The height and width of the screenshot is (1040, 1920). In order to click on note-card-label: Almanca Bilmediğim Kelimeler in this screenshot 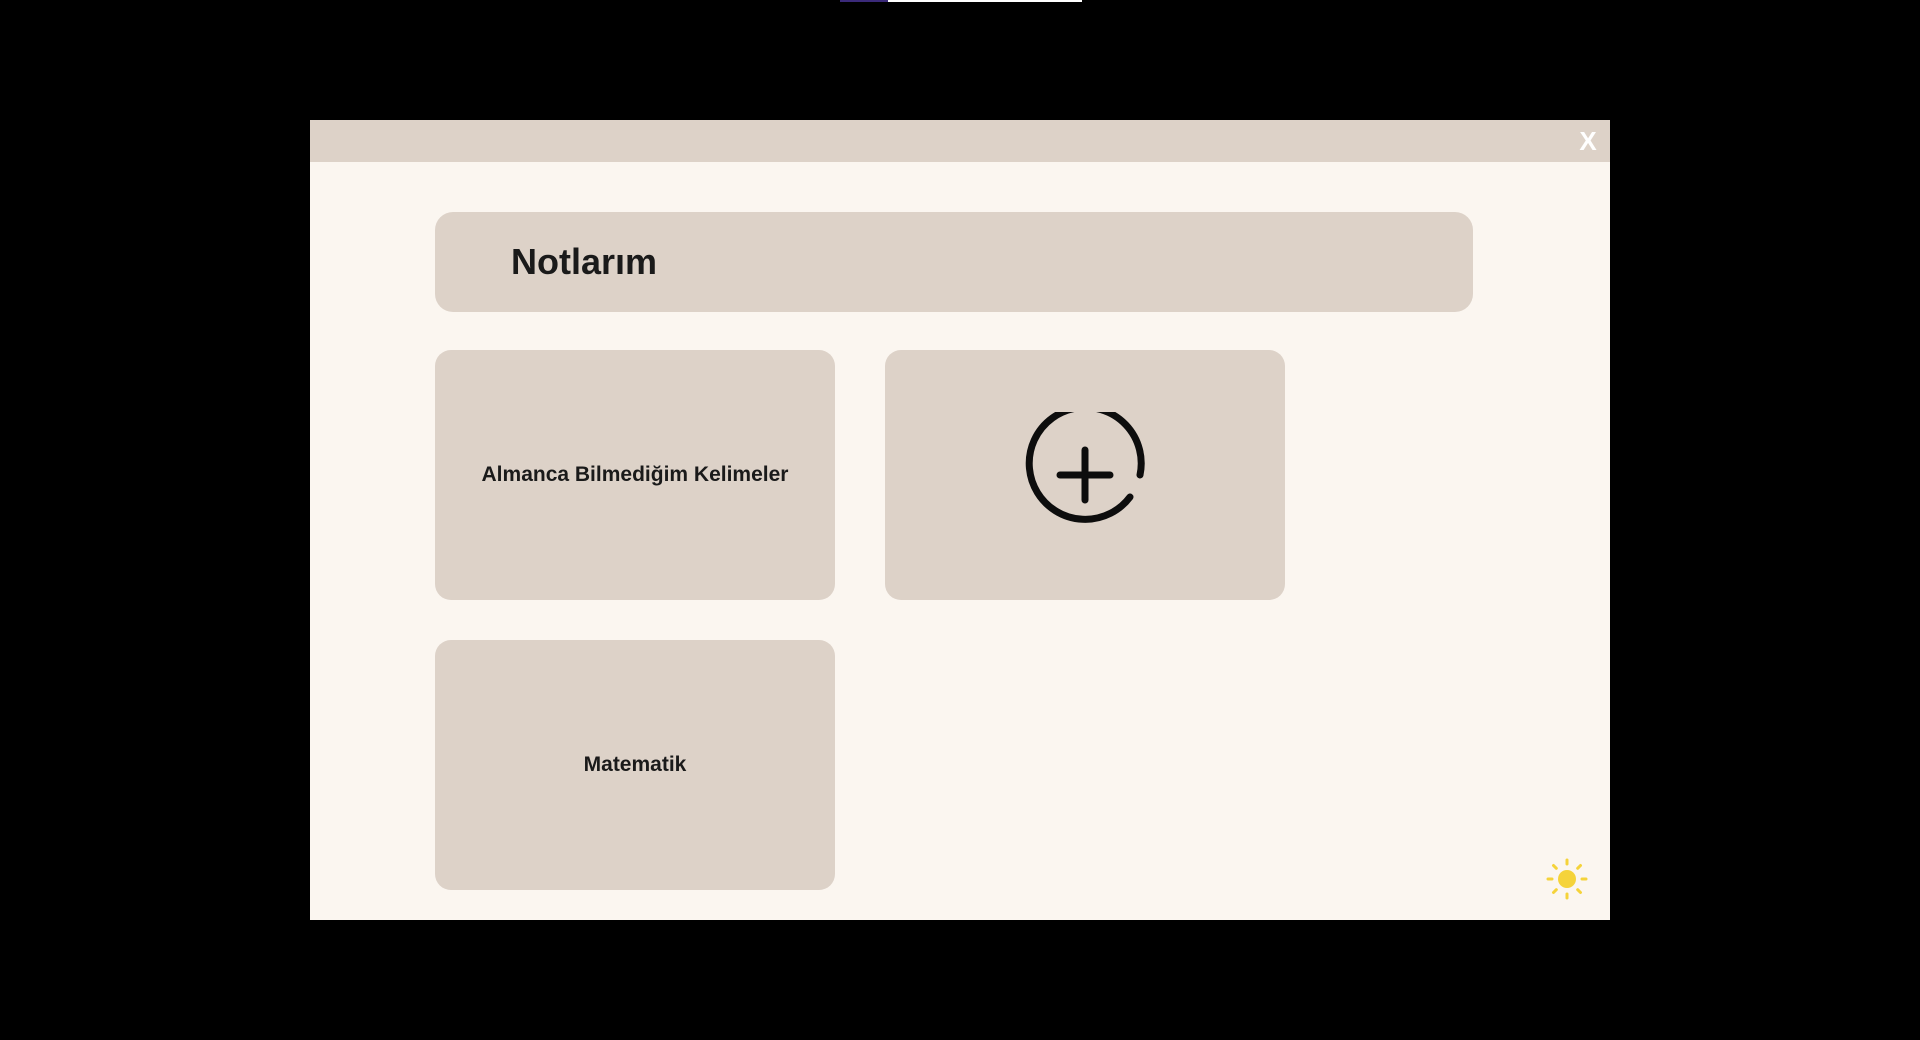, I will do `click(635, 474)`.